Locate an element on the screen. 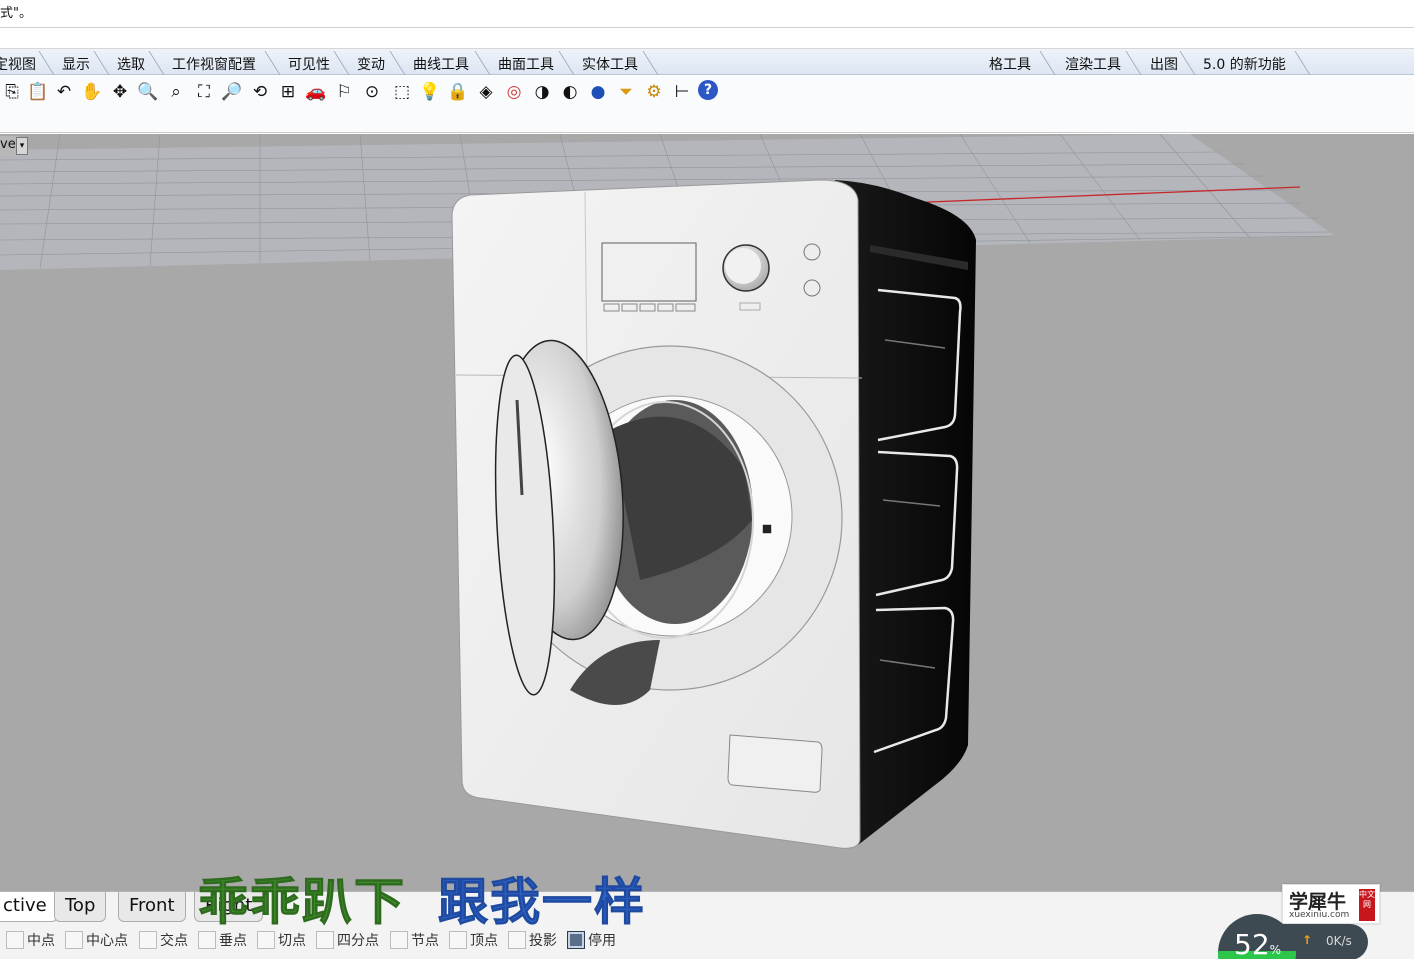 The width and height of the screenshot is (1414, 959). osnap-label: 中心点 is located at coordinates (107, 941).